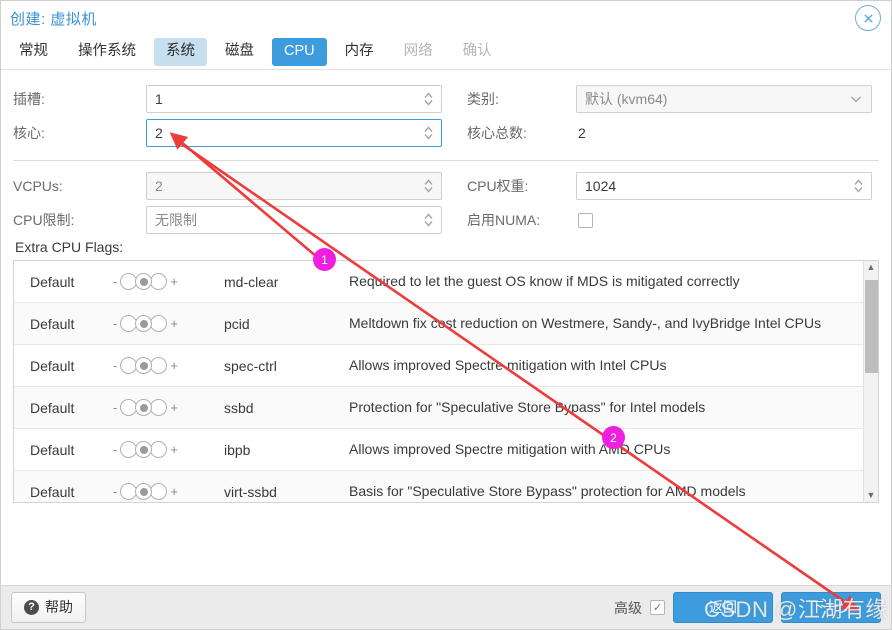 This screenshot has width=892, height=630. I want to click on tab-system: 系统, so click(180, 52).